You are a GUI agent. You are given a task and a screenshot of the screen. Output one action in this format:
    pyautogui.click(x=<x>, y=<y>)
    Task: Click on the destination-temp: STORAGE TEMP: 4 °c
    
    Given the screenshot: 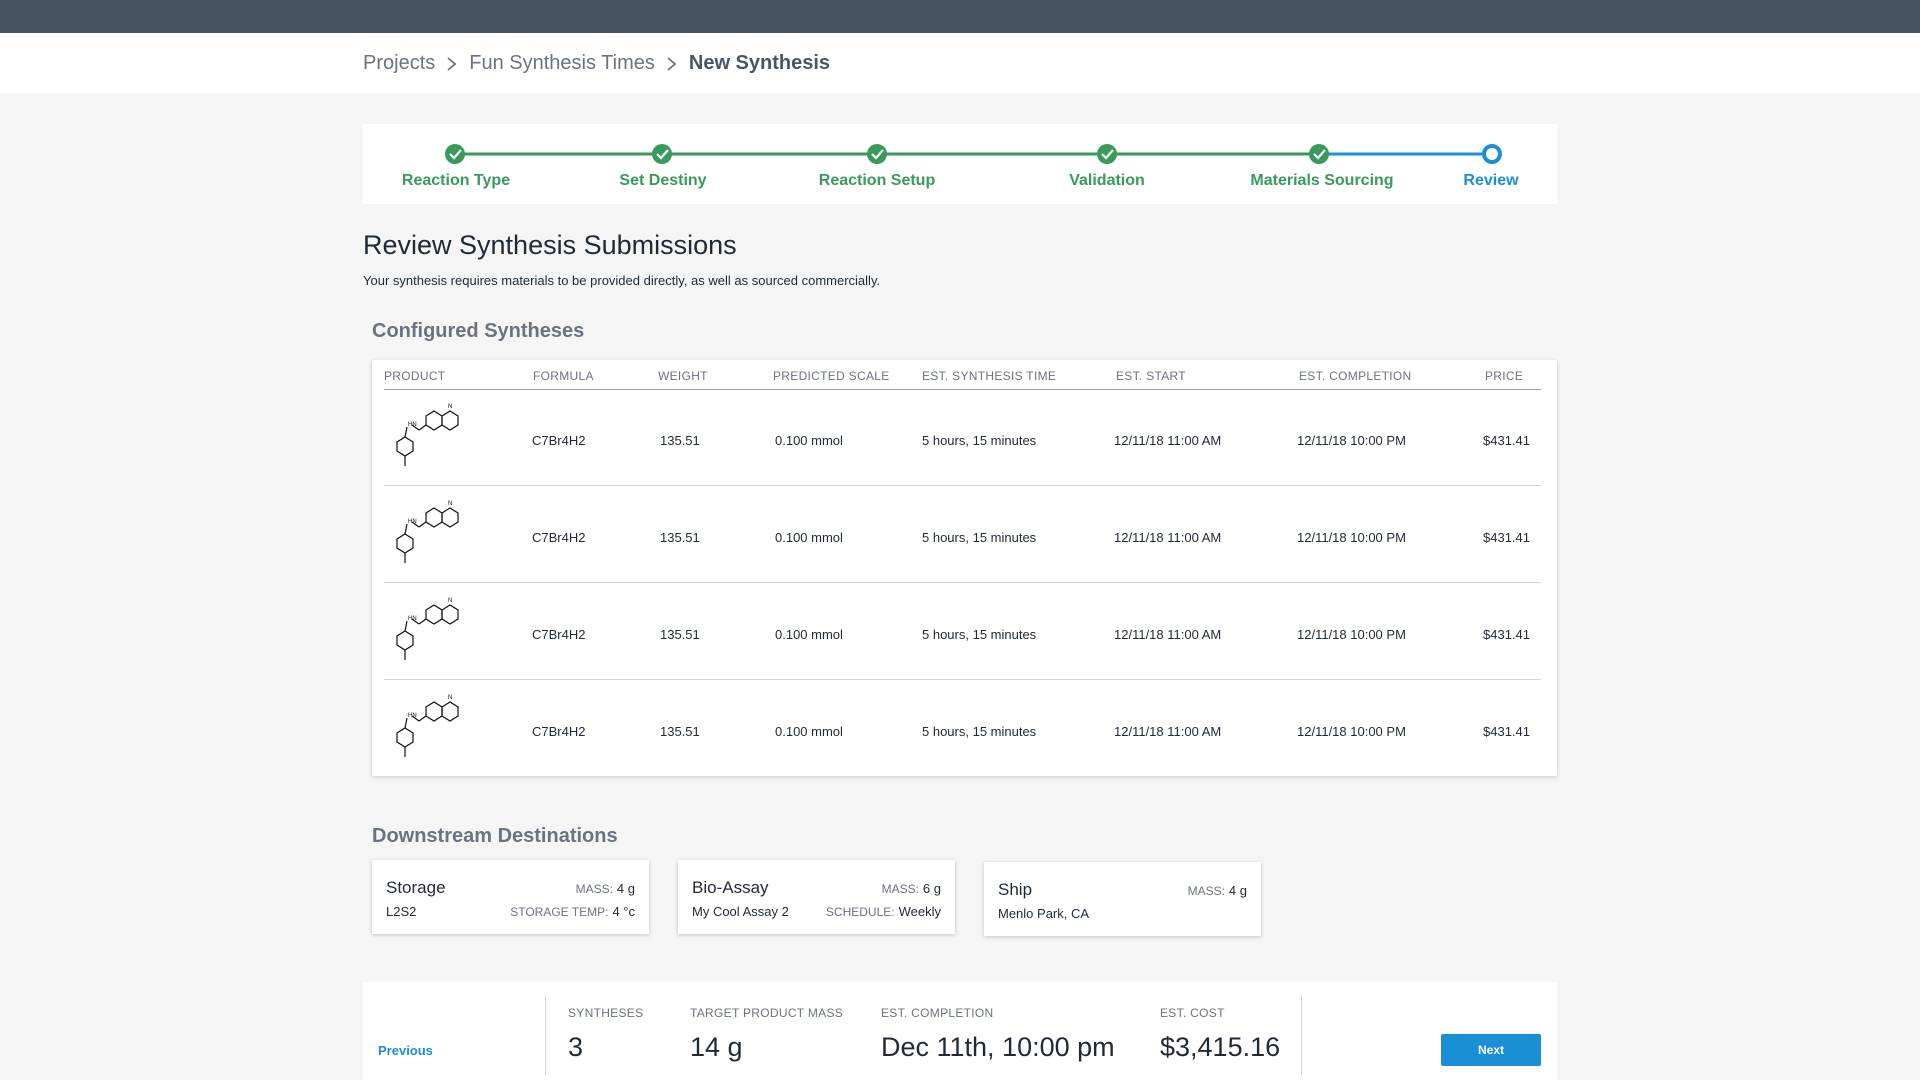 What is the action you would take?
    pyautogui.click(x=572, y=911)
    